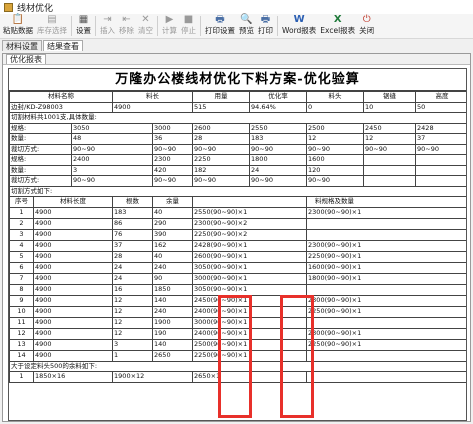  I want to click on print-setup-button: 🖶 打印设置, so click(220, 24).